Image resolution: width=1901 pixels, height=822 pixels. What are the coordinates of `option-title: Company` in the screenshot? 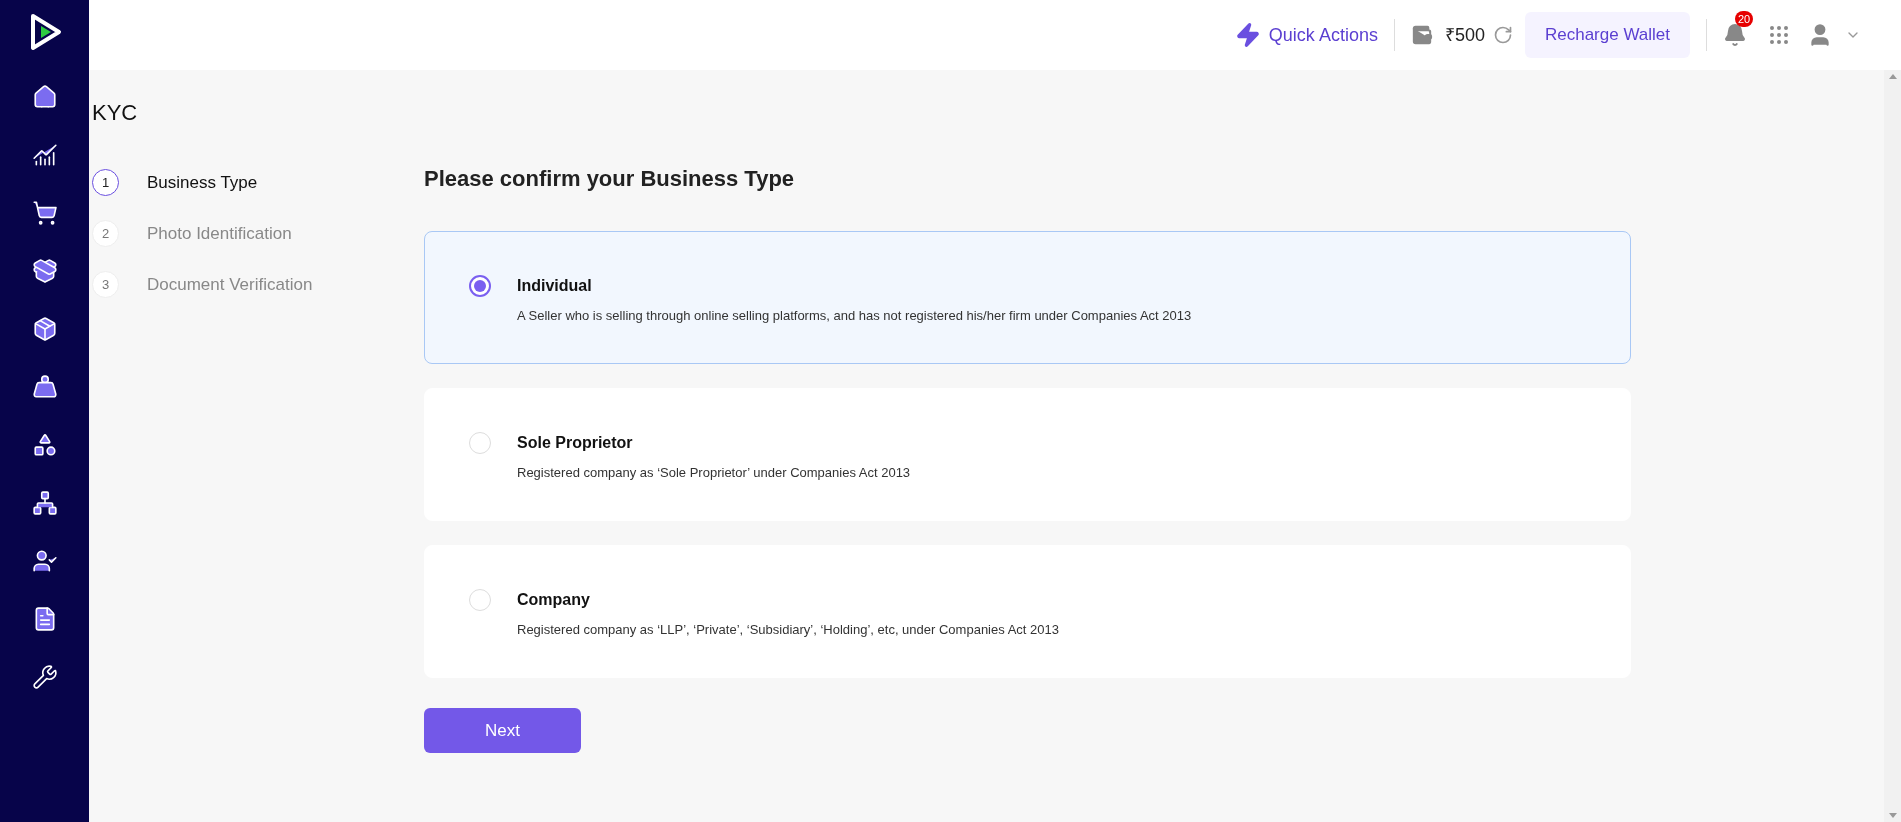 It's located at (554, 600).